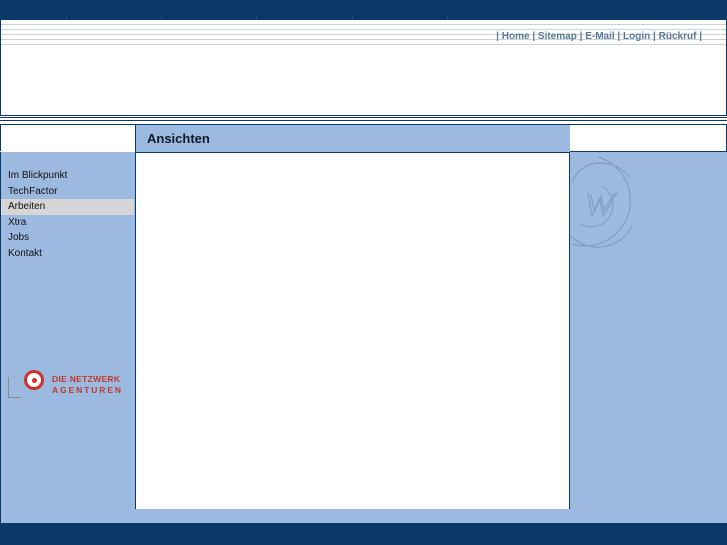 The width and height of the screenshot is (727, 545). I want to click on sidebar-item-xtra: Xtra, so click(67, 223).